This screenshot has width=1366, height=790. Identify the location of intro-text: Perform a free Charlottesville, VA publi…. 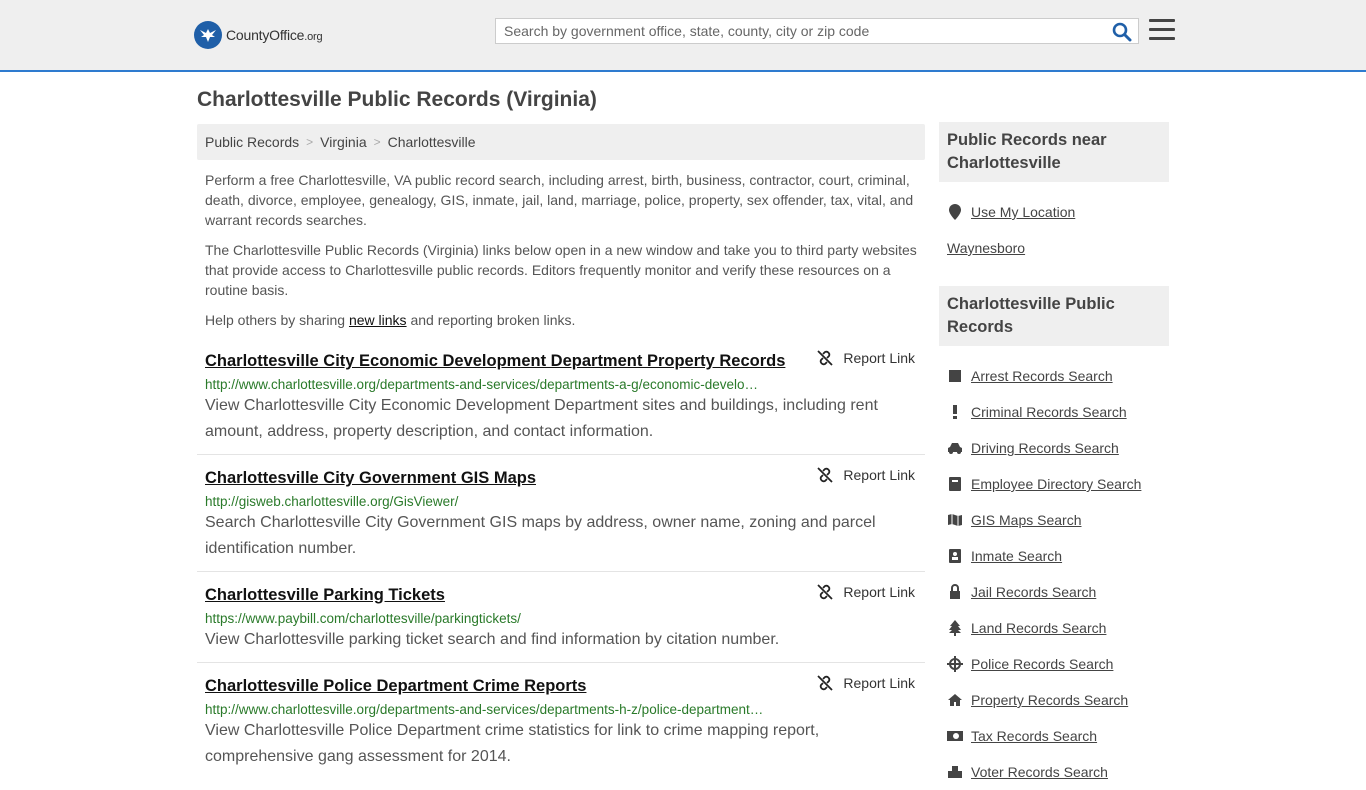
(561, 250).